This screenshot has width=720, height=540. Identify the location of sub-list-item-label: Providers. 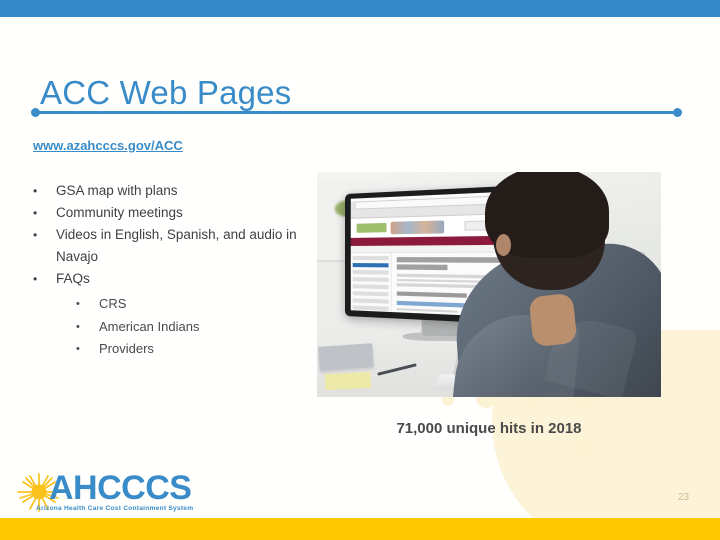
(126, 348).